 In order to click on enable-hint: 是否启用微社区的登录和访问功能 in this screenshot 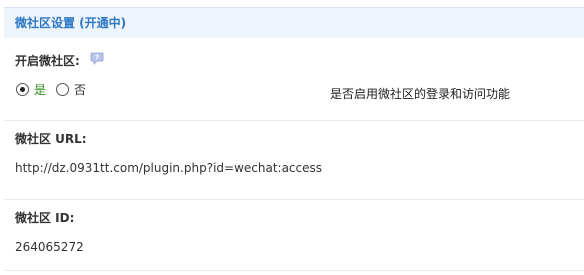, I will do `click(420, 94)`.